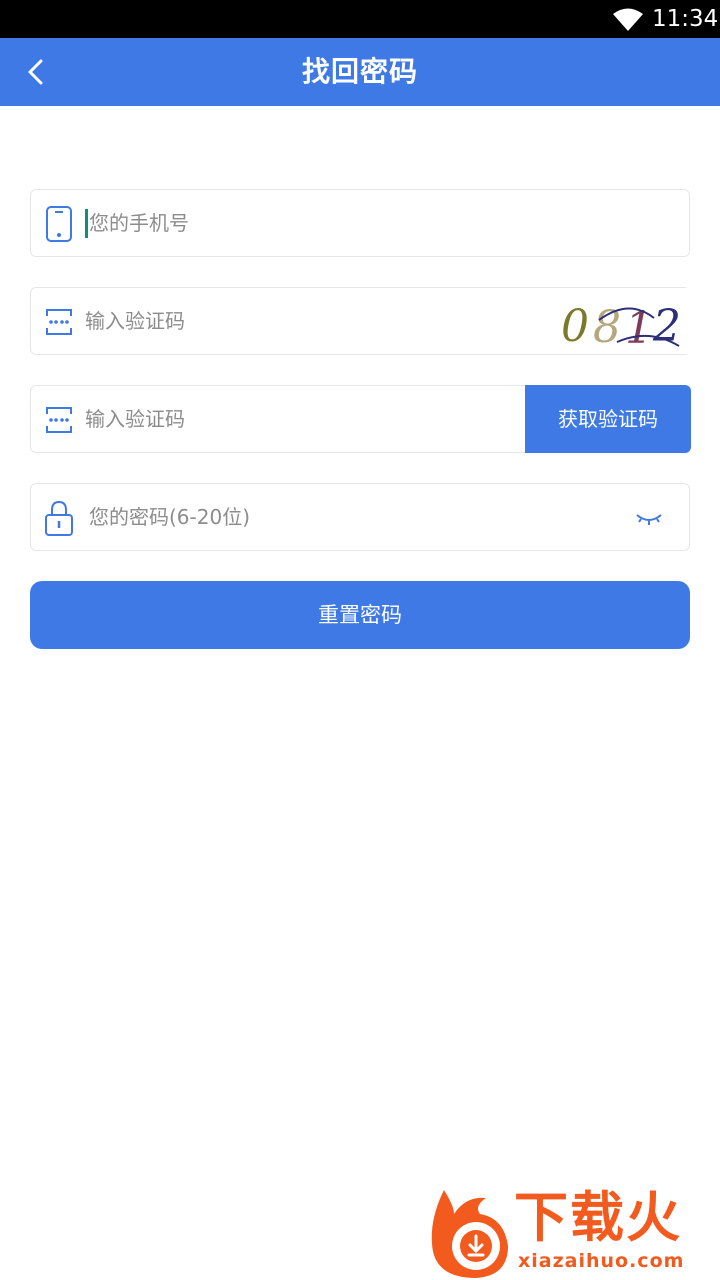 The image size is (720, 1280). I want to click on app-bar: 找回密码, so click(360, 72).